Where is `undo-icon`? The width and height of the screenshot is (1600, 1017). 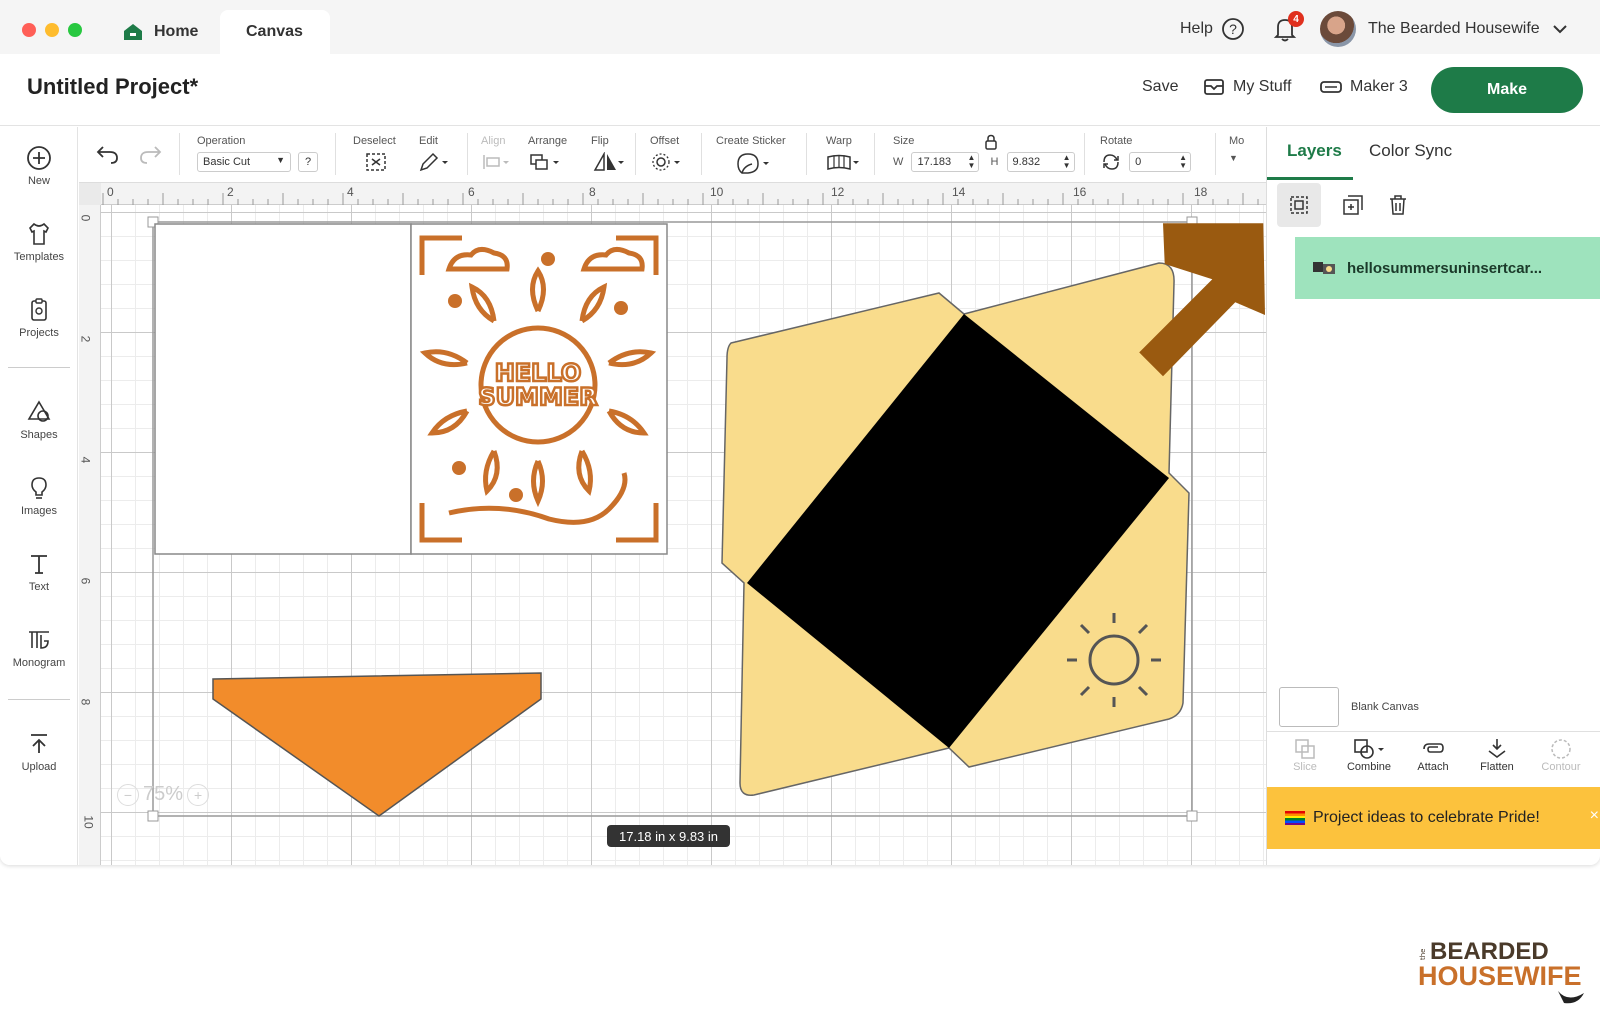
undo-icon is located at coordinates (108, 154).